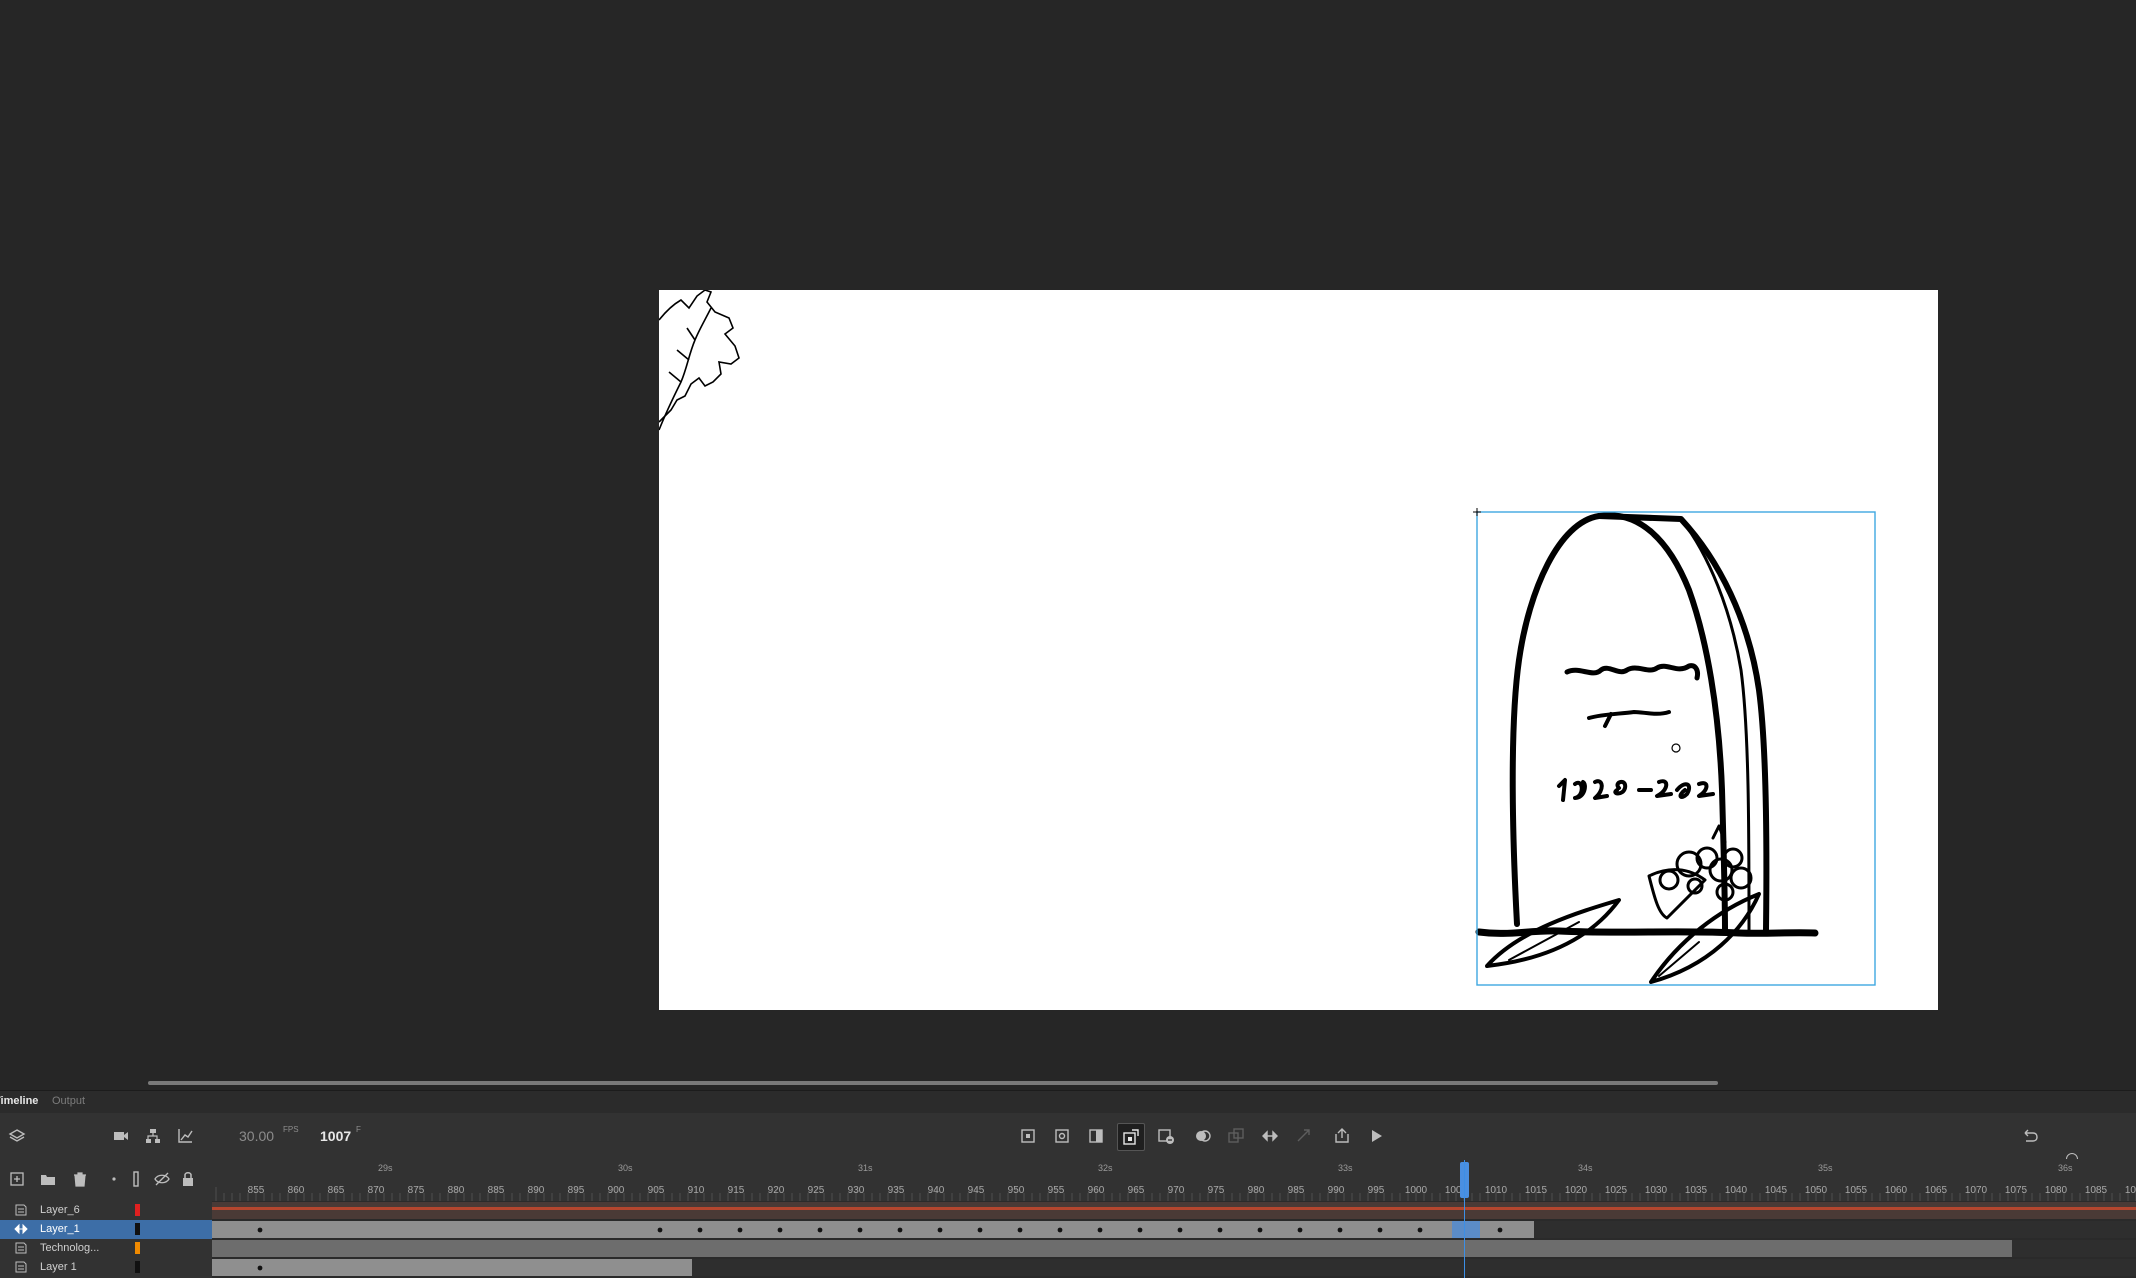 This screenshot has width=2136, height=1278. I want to click on frame-number-label: 1065, so click(1936, 1190).